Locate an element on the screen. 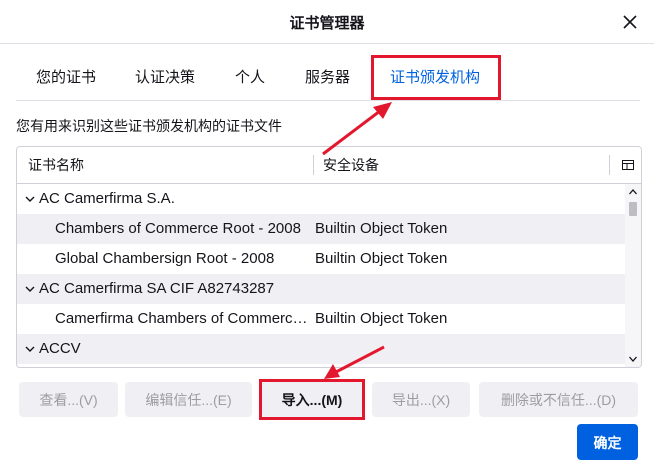 The image size is (654, 471). tab-servers: 服务器 is located at coordinates (327, 78).